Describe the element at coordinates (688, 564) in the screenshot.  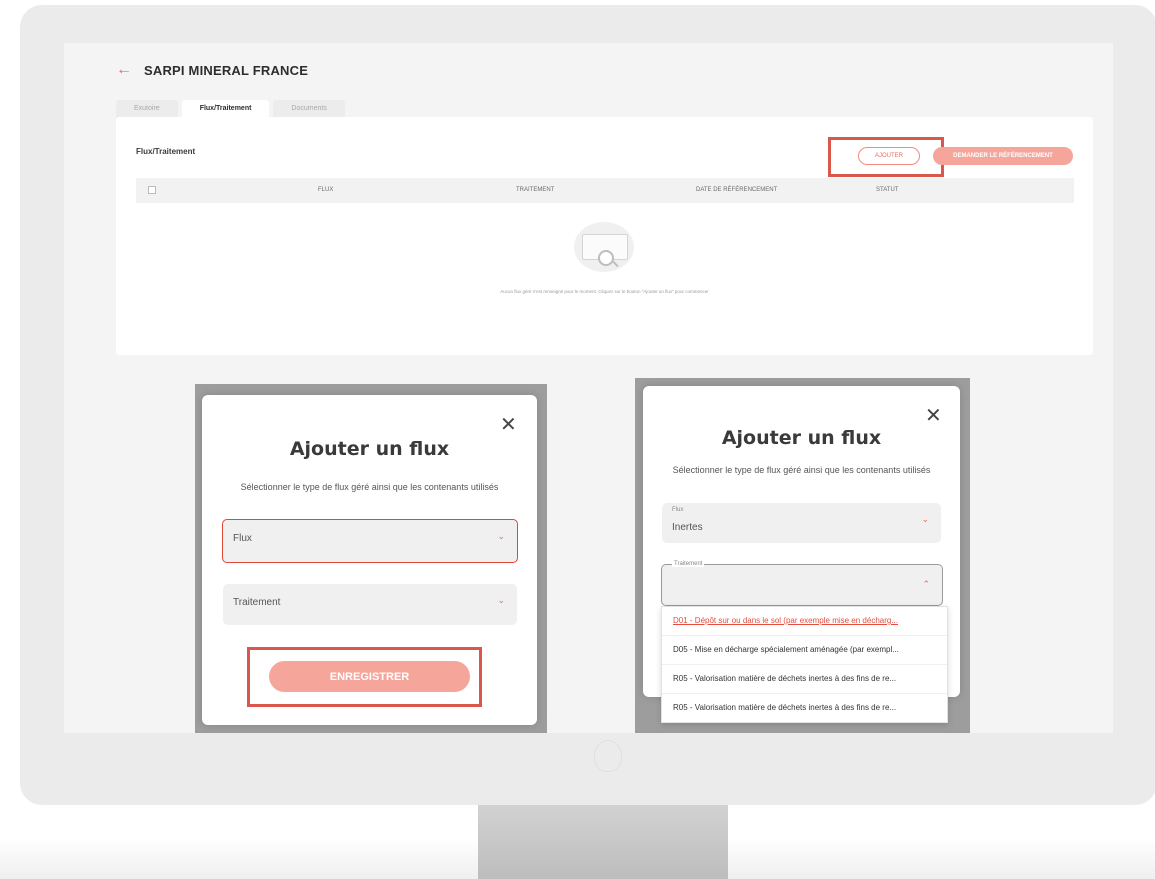
I see `traitement-label: Traitement` at that location.